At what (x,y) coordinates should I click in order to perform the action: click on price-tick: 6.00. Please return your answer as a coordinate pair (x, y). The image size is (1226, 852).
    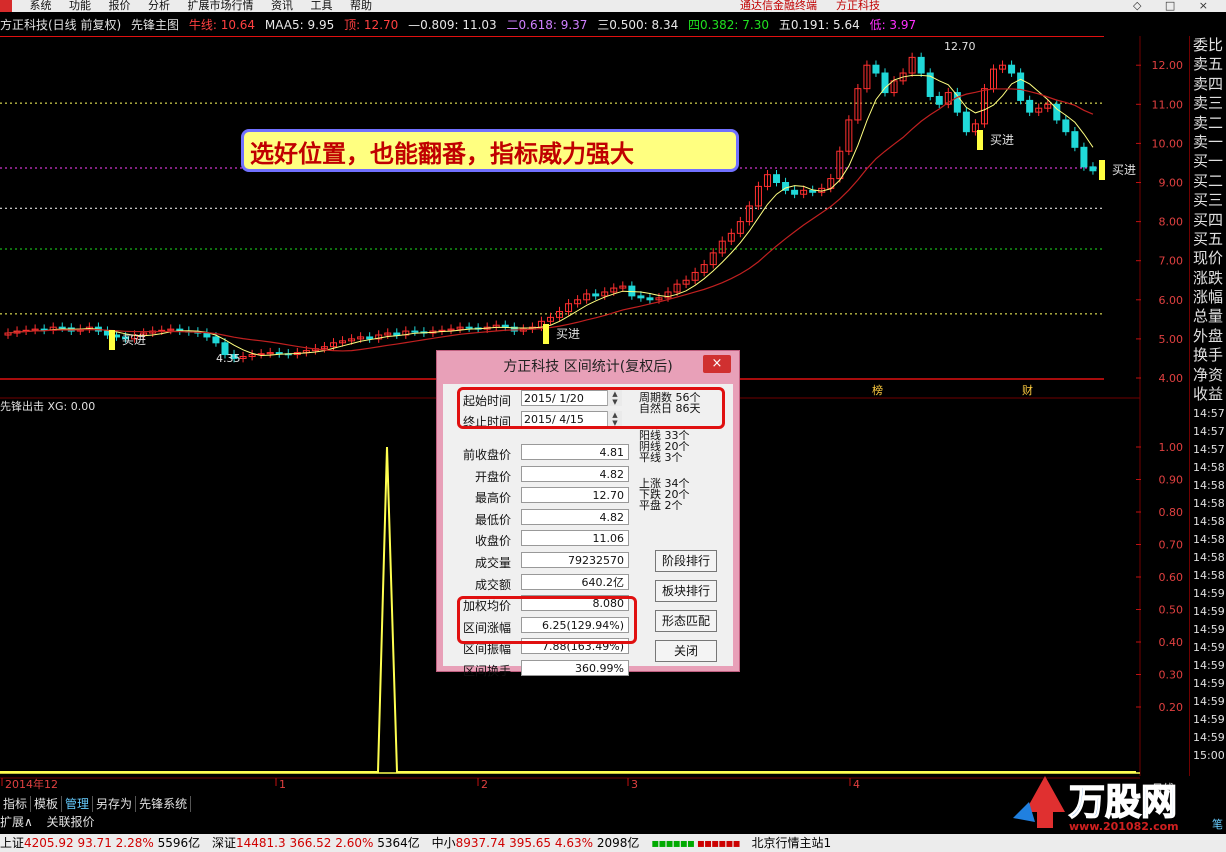
    Looking at the image, I should click on (1171, 300).